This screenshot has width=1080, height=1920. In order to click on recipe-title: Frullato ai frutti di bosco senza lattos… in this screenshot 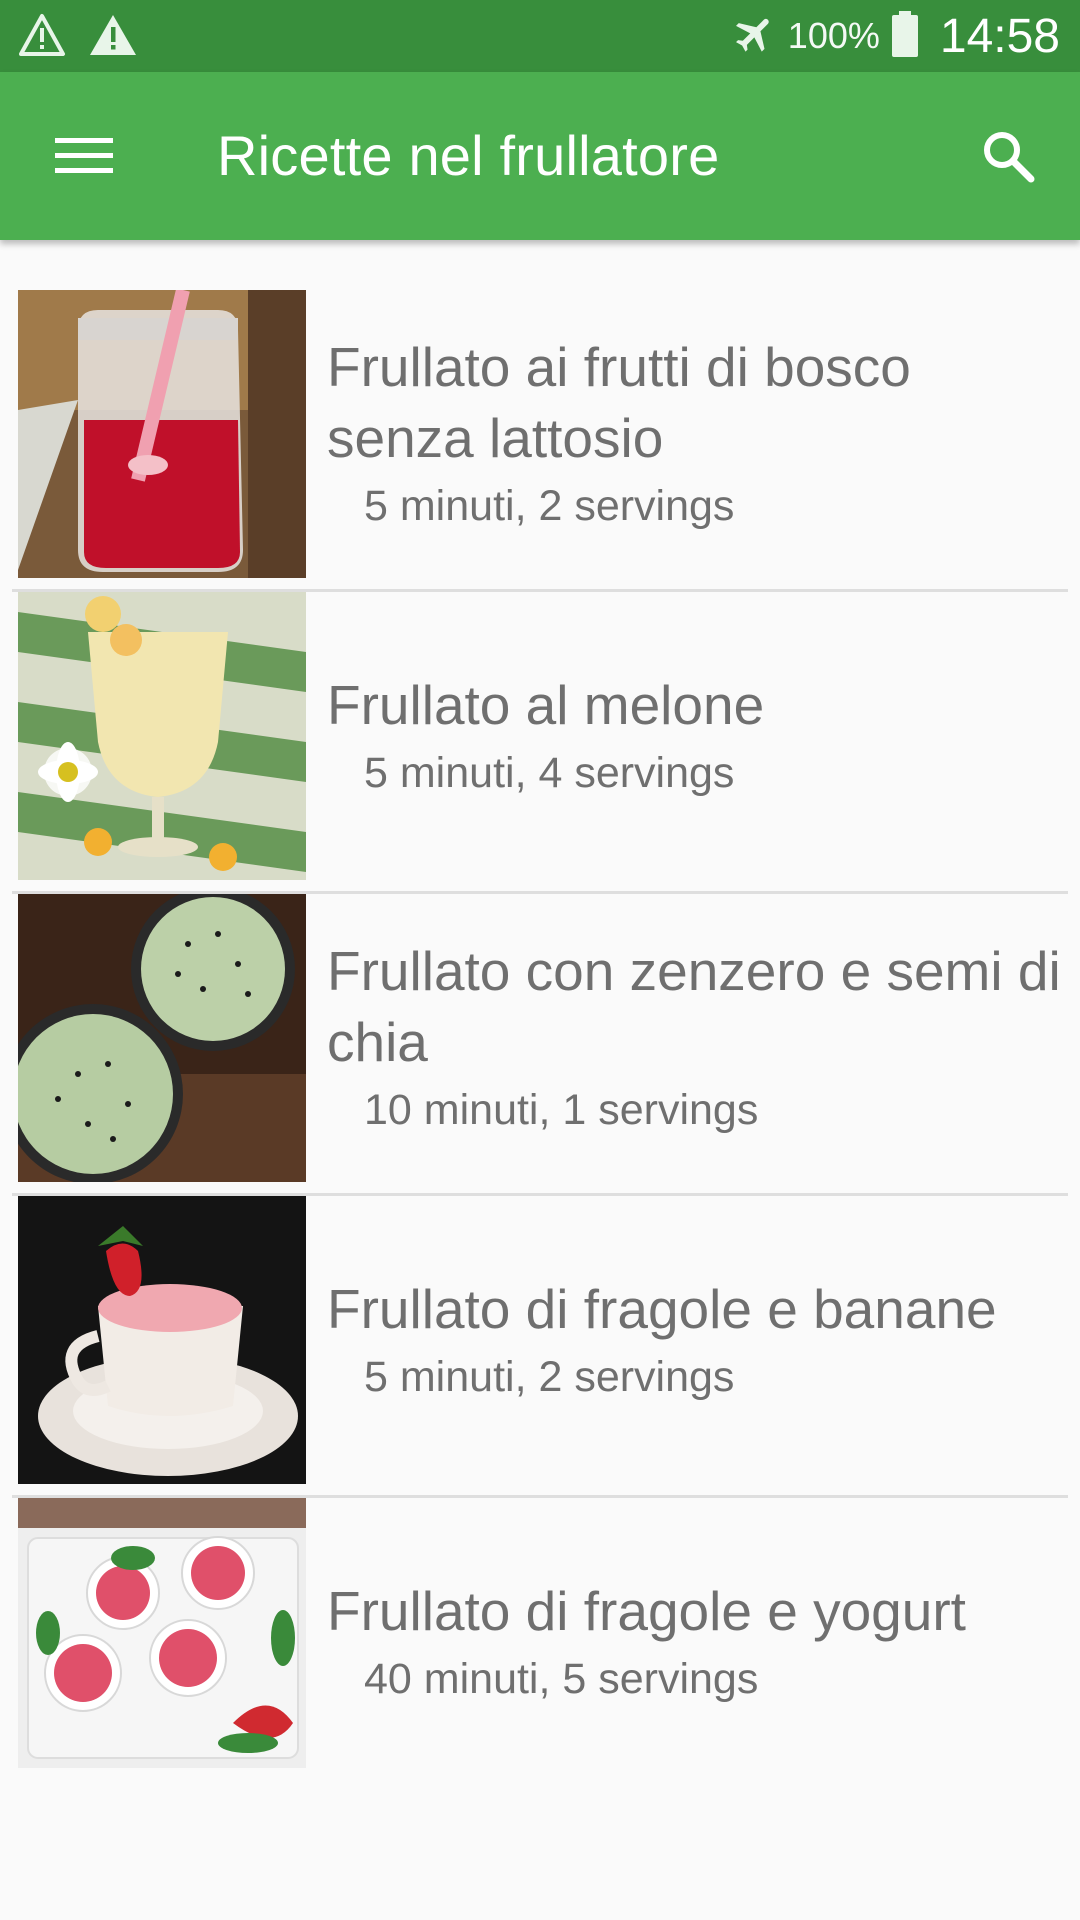, I will do `click(619, 402)`.